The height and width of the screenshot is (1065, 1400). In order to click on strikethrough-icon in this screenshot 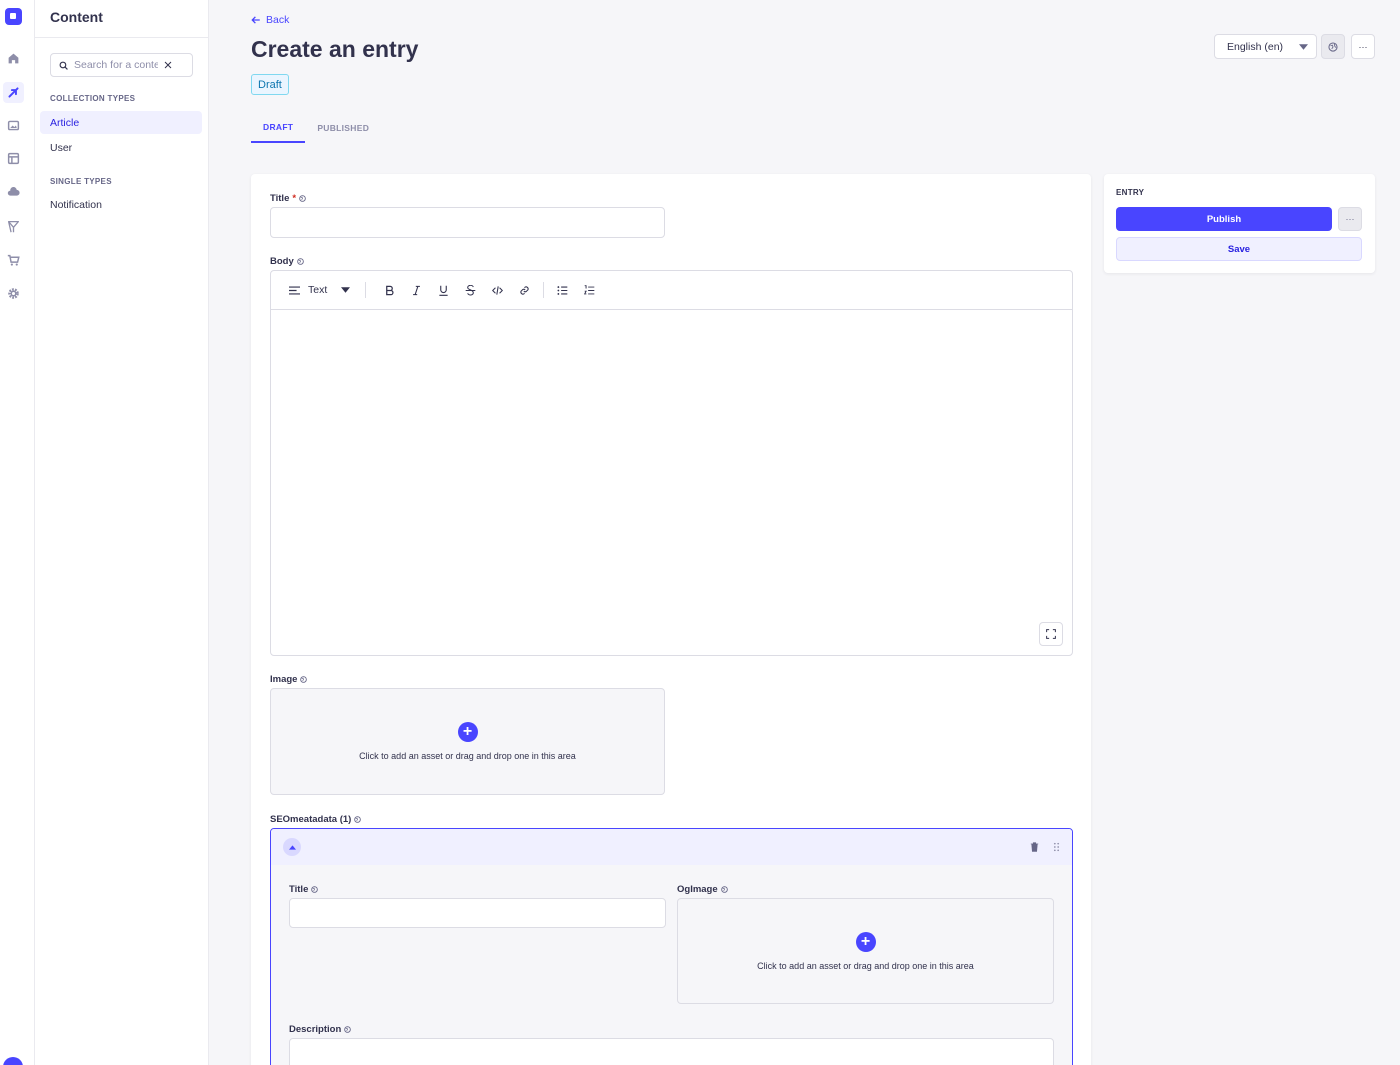, I will do `click(470, 290)`.